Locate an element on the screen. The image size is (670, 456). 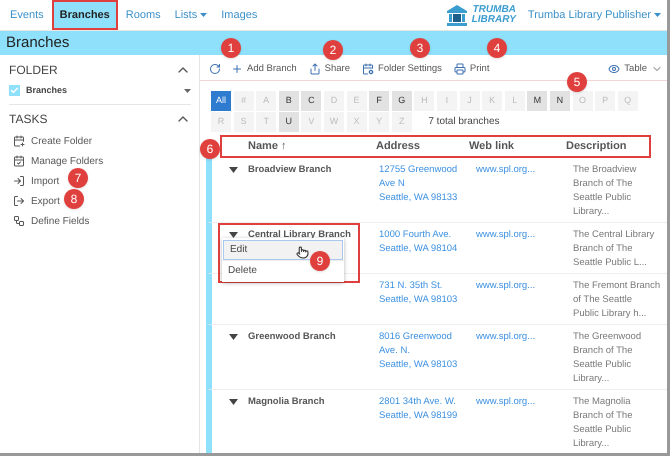
address-line: 1000 Fourth Ave. is located at coordinates (427, 235).